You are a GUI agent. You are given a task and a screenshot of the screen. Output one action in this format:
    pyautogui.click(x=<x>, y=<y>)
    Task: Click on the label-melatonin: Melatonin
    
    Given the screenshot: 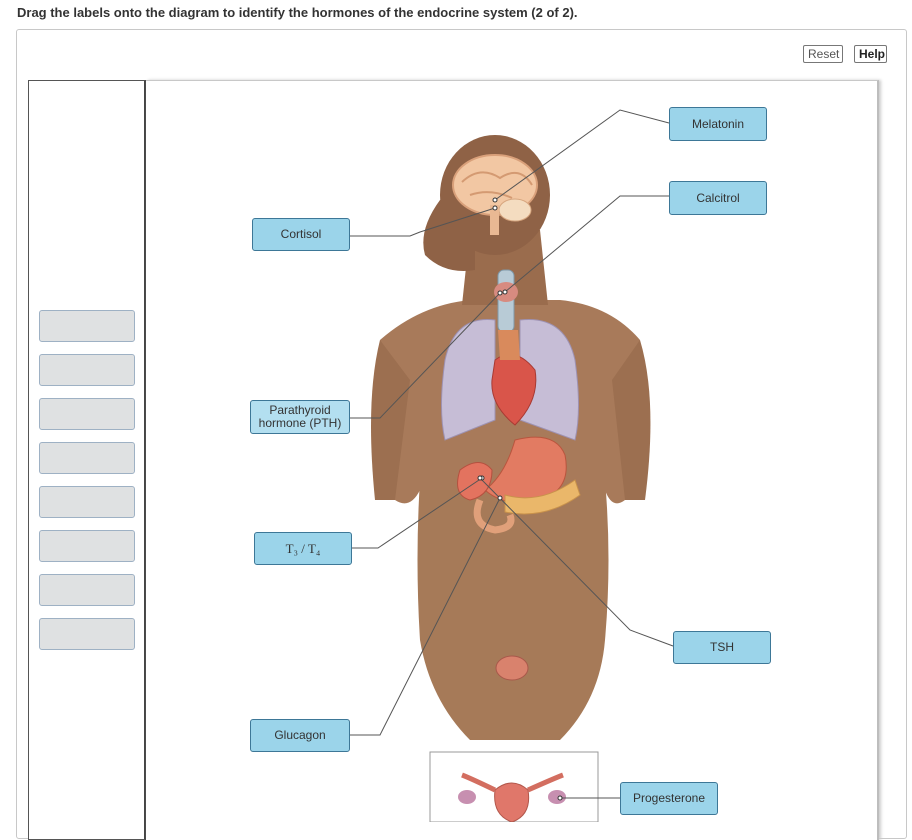 What is the action you would take?
    pyautogui.click(x=718, y=124)
    